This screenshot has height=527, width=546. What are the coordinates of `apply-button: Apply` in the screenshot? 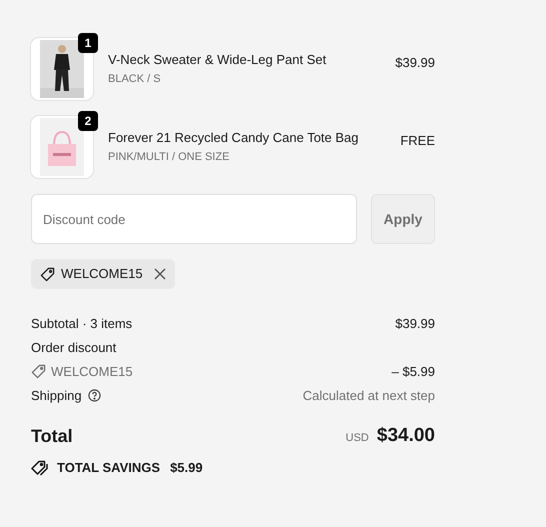 It's located at (403, 219).